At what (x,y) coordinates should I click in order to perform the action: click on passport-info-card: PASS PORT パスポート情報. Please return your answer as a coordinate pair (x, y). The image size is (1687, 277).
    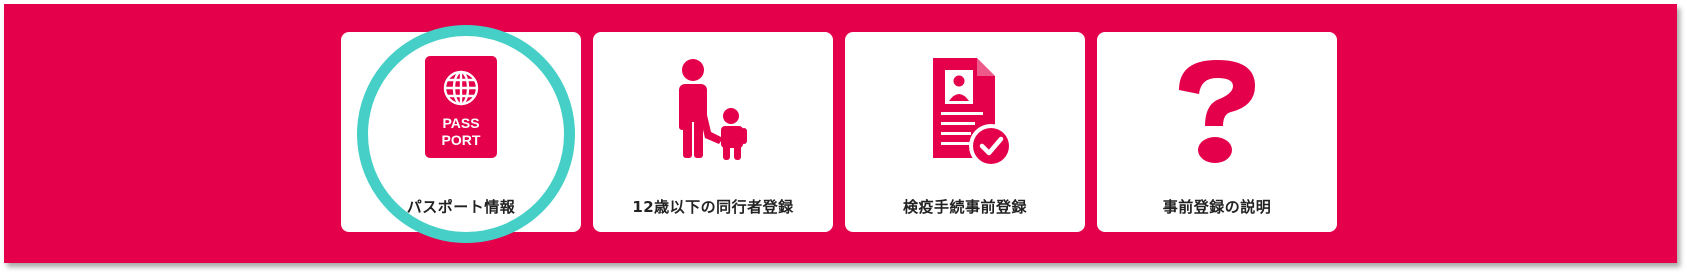
    Looking at the image, I should click on (461, 132).